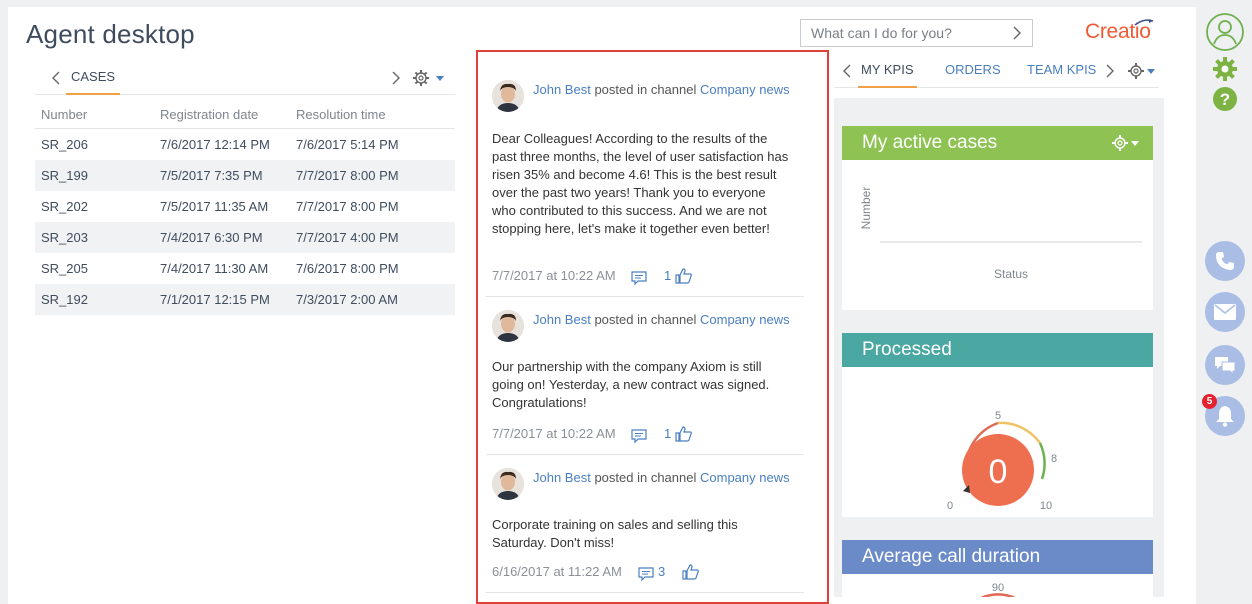 The height and width of the screenshot is (604, 1252). Describe the element at coordinates (94, 114) in the screenshot. I see `col-number: Number` at that location.